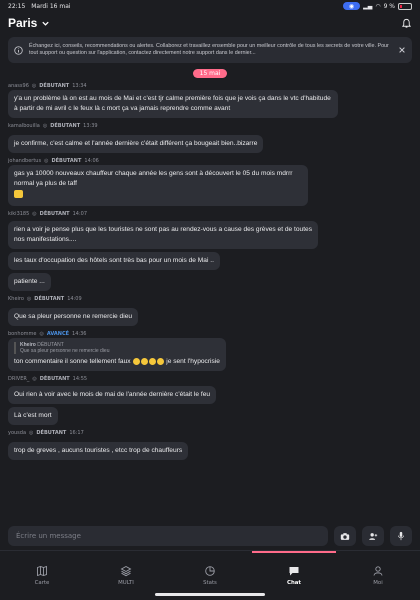 The image size is (420, 600). Describe the element at coordinates (23, 23) in the screenshot. I see `page-title: Paris` at that location.